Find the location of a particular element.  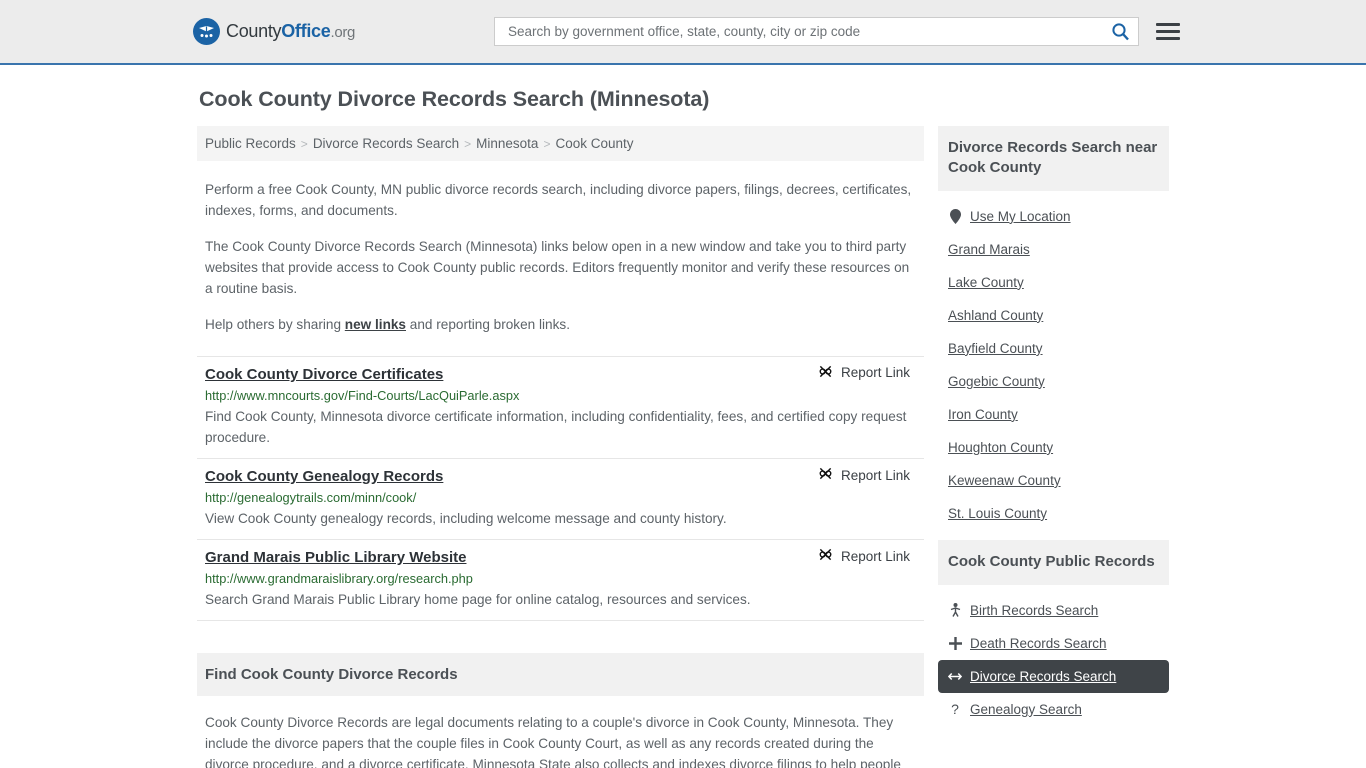

sidebar-item-bayfield-county: Bayfield County is located at coordinates (1053, 348).